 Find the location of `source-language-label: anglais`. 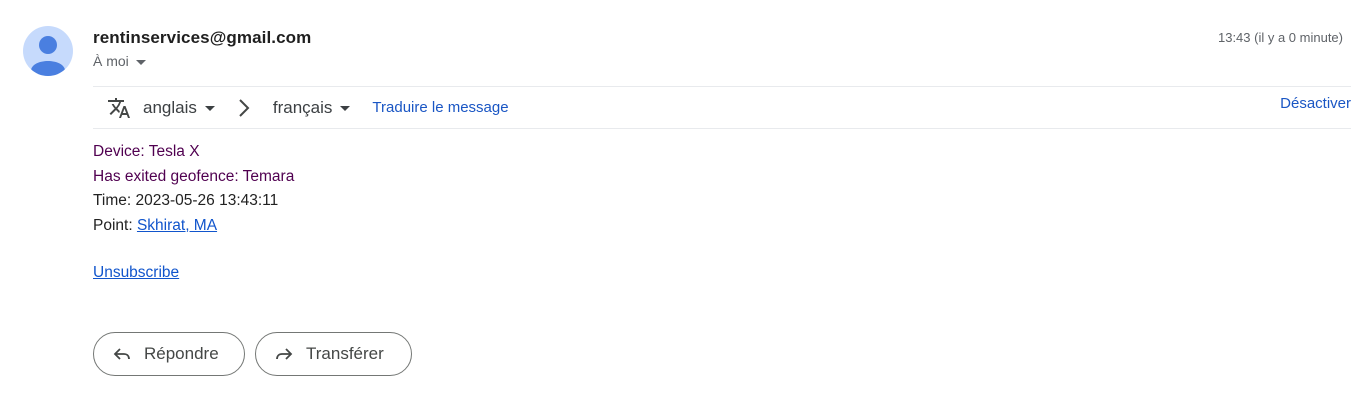

source-language-label: anglais is located at coordinates (170, 107).